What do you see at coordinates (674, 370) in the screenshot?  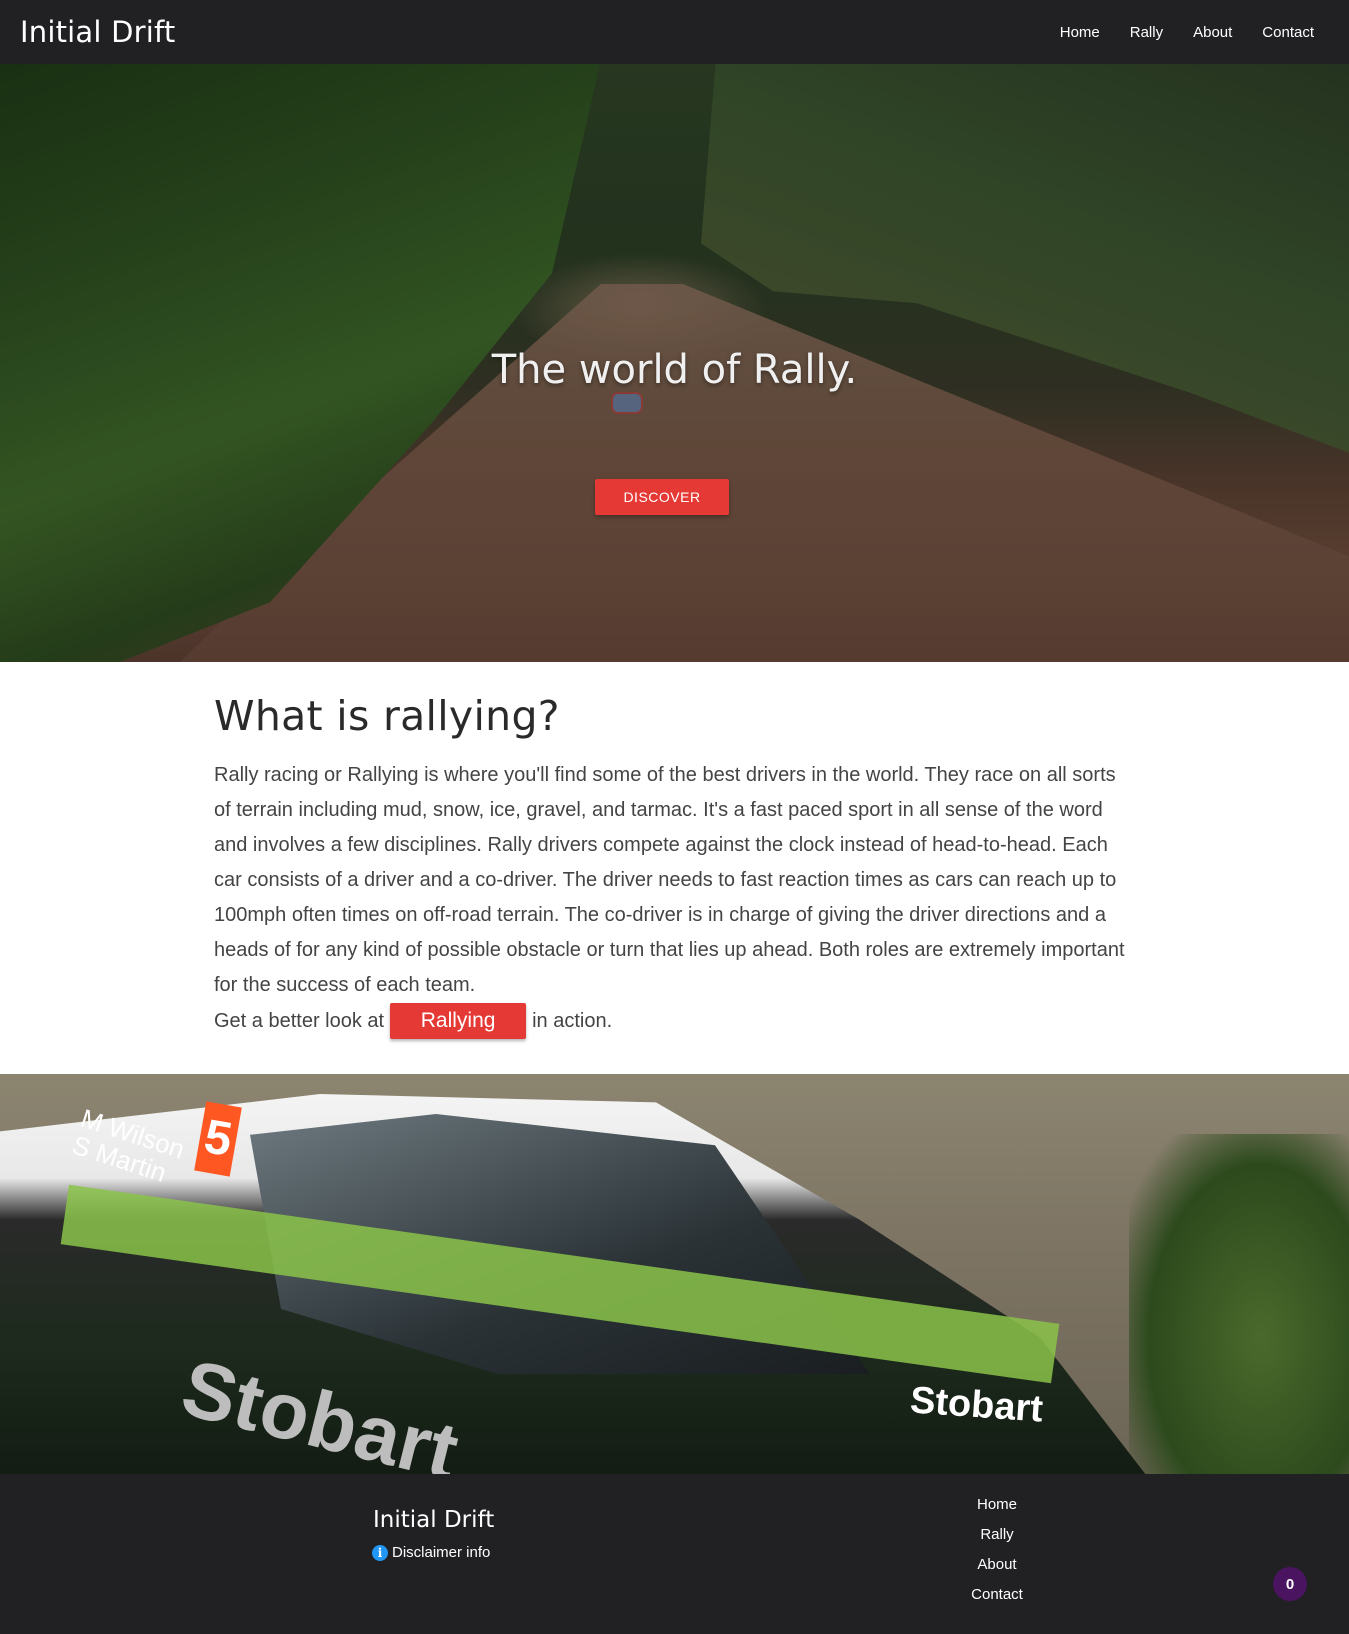 I see `hero-title: The world of Rally.` at bounding box center [674, 370].